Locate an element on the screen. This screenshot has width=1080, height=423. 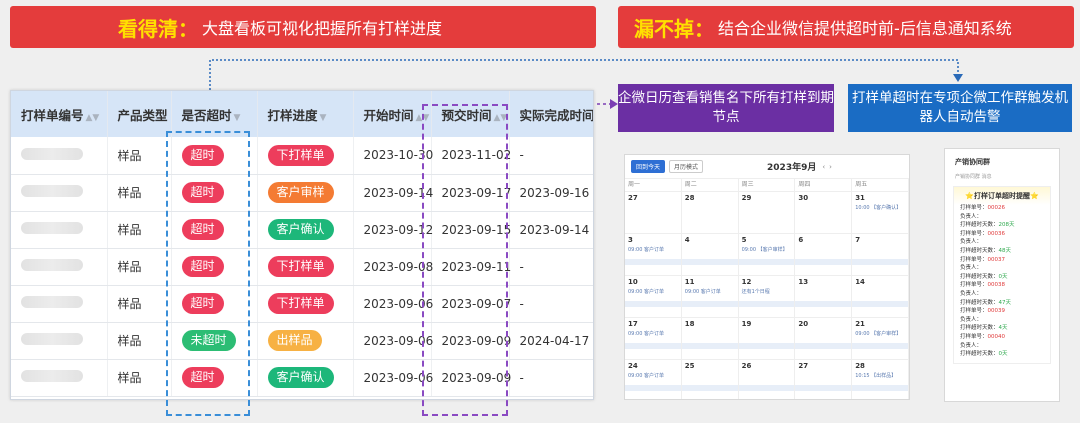
header-overdue: 是否超时 ▼ is located at coordinates (214, 114).